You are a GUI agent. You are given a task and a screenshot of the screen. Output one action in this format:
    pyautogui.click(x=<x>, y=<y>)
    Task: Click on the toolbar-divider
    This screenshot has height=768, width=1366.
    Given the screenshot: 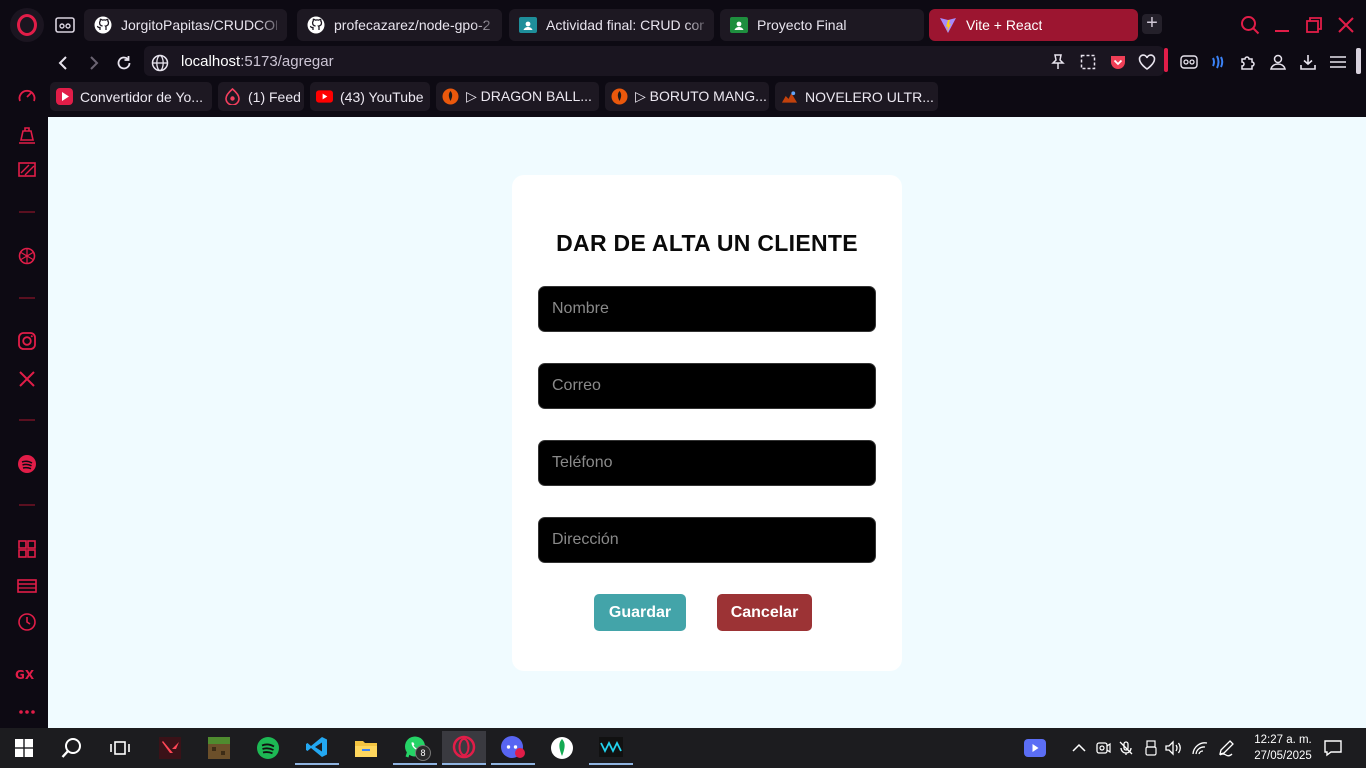 What is the action you would take?
    pyautogui.click(x=1166, y=60)
    